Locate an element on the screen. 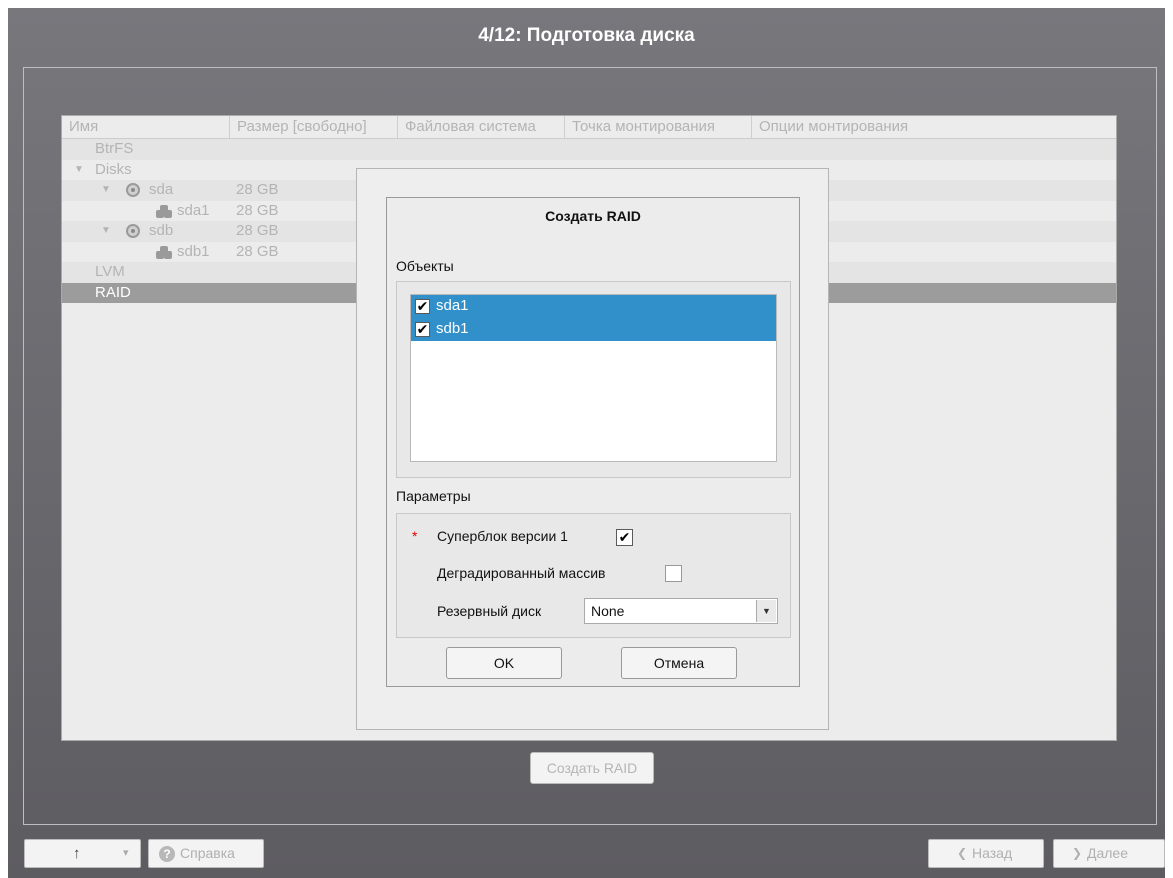  list-item-sdb1: ✔ sdb1 is located at coordinates (593, 329).